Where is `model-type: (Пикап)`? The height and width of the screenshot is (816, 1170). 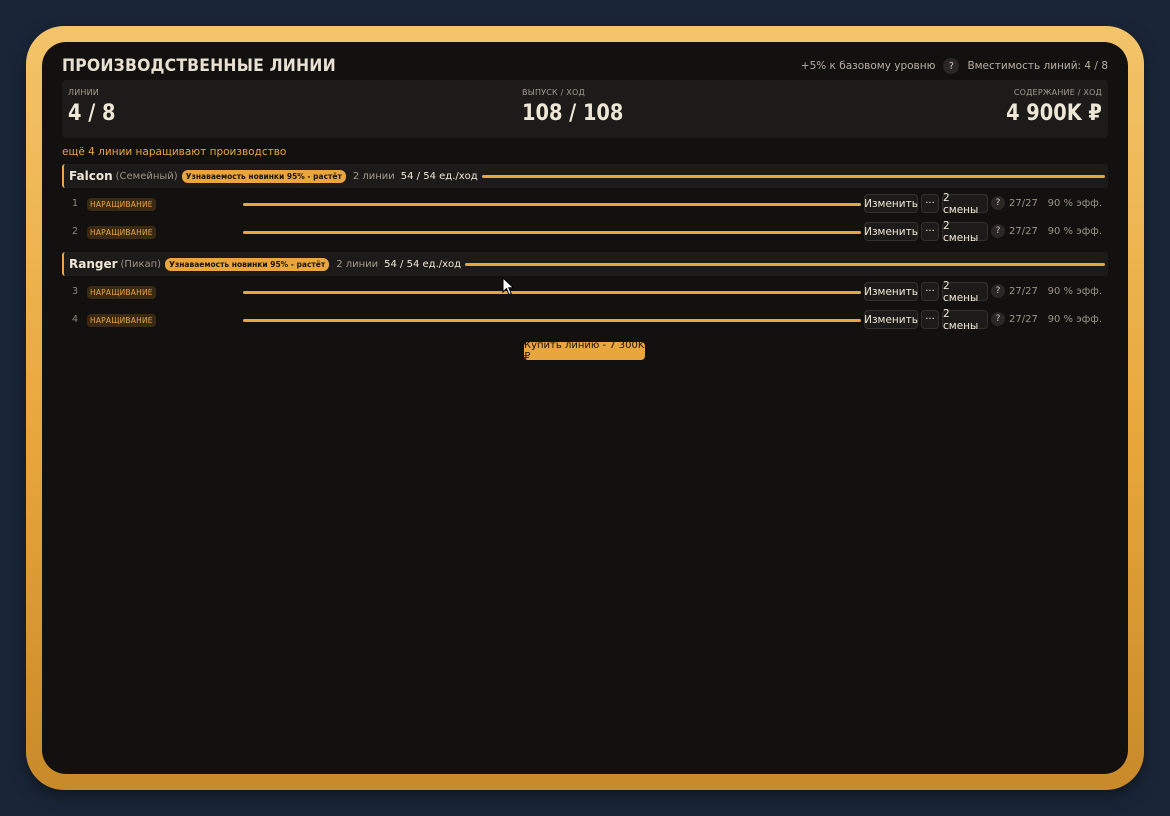
model-type: (Пикап) is located at coordinates (141, 264).